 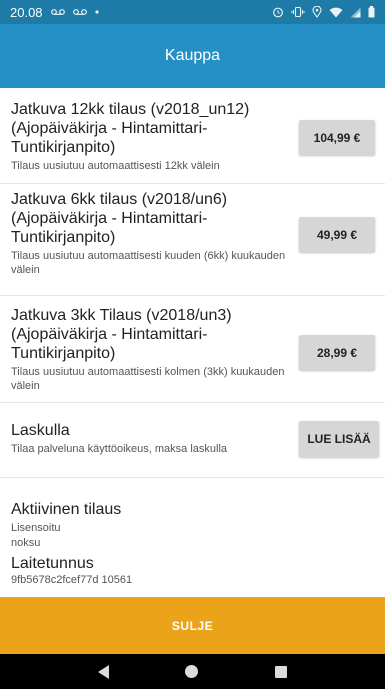 I want to click on read-more-button: LUE LISÄÄ, so click(x=339, y=439).